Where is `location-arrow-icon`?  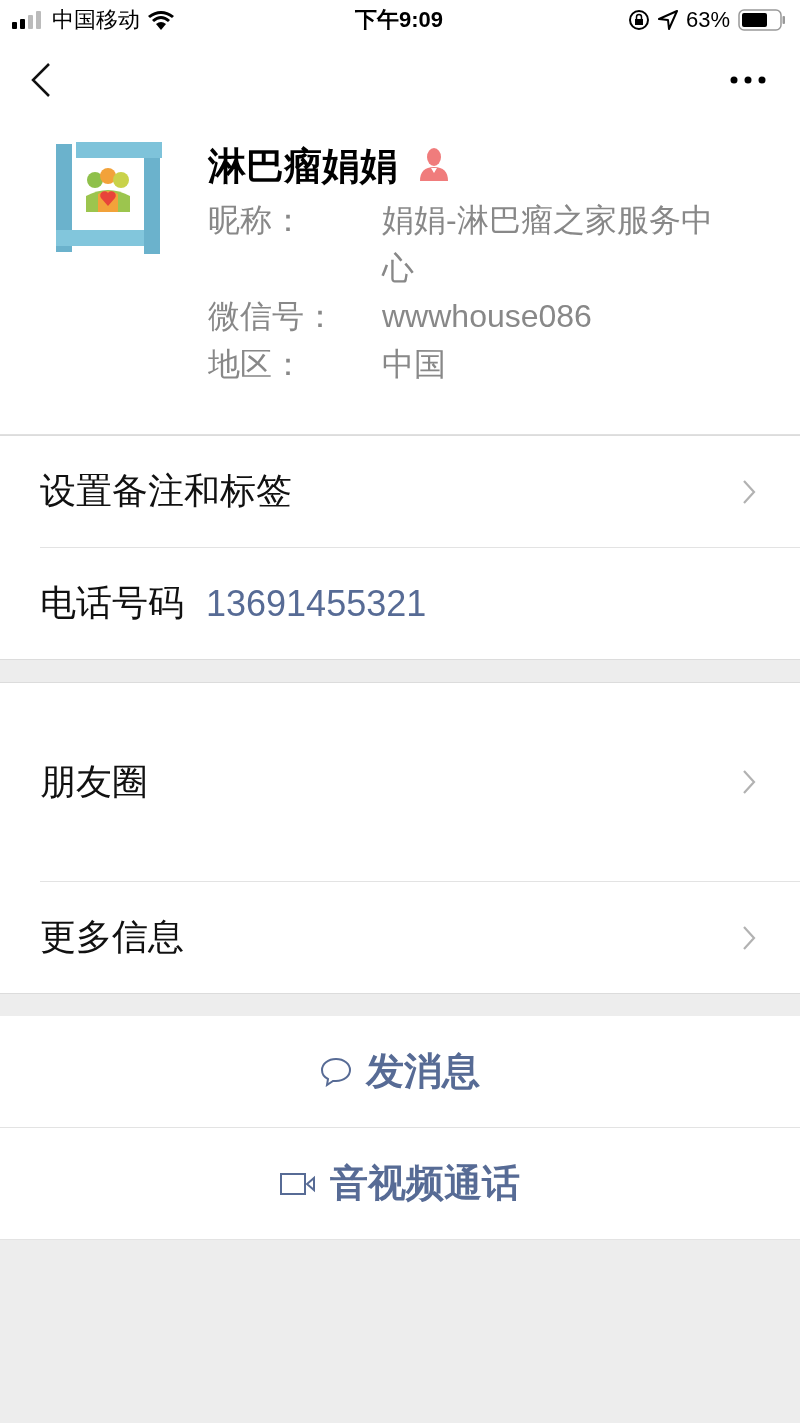 location-arrow-icon is located at coordinates (667, 20).